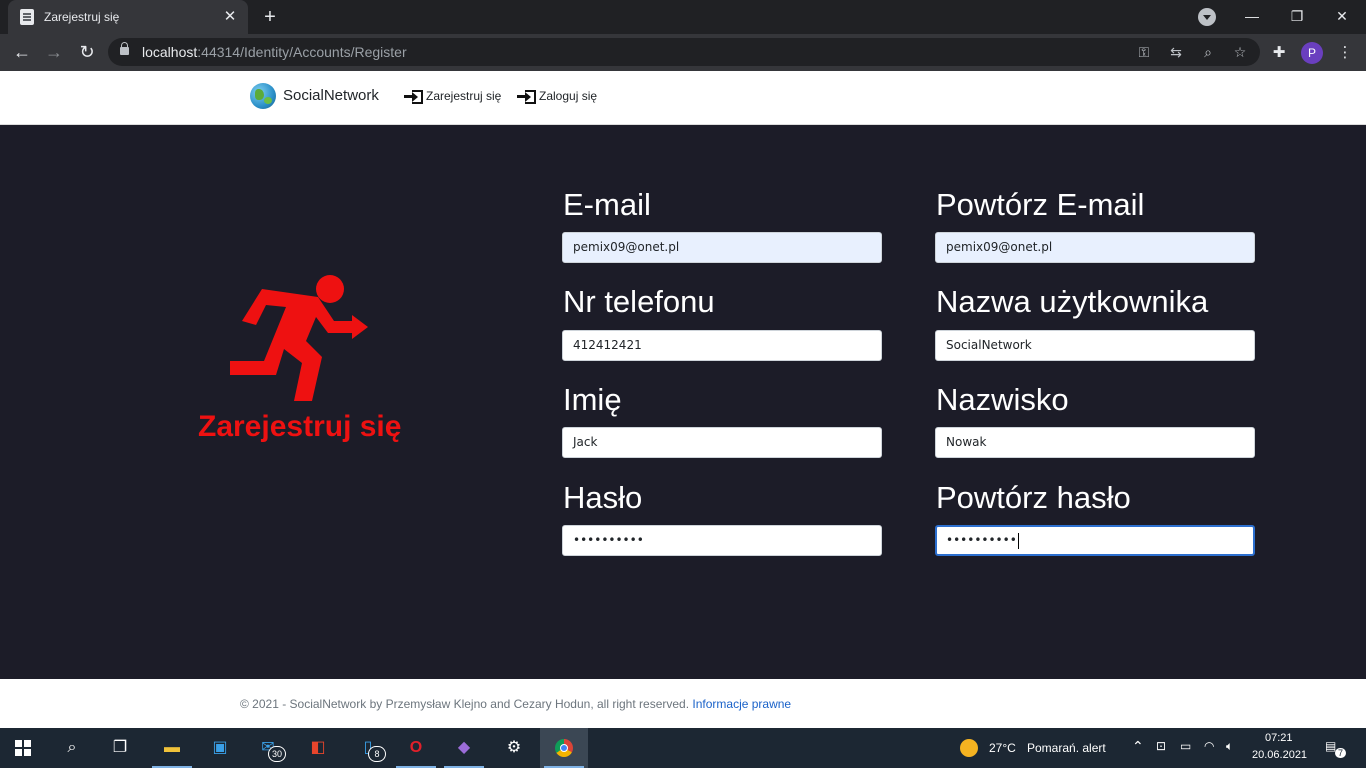 The image size is (1366, 768). I want to click on weather-temp: 27°C, so click(1002, 748).